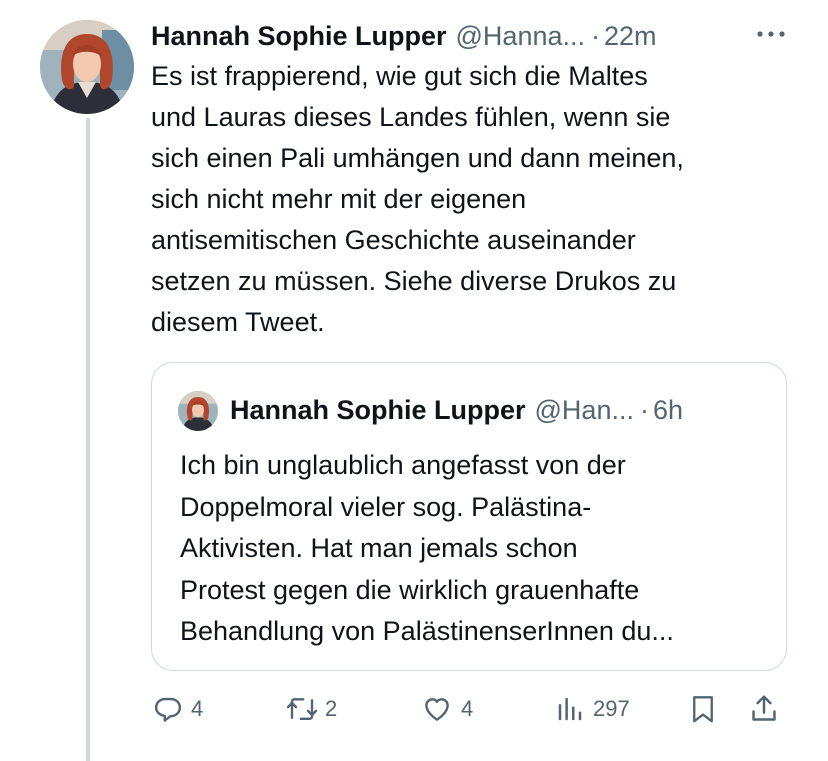 The width and height of the screenshot is (828, 761). I want to click on like-button: 4, so click(447, 709).